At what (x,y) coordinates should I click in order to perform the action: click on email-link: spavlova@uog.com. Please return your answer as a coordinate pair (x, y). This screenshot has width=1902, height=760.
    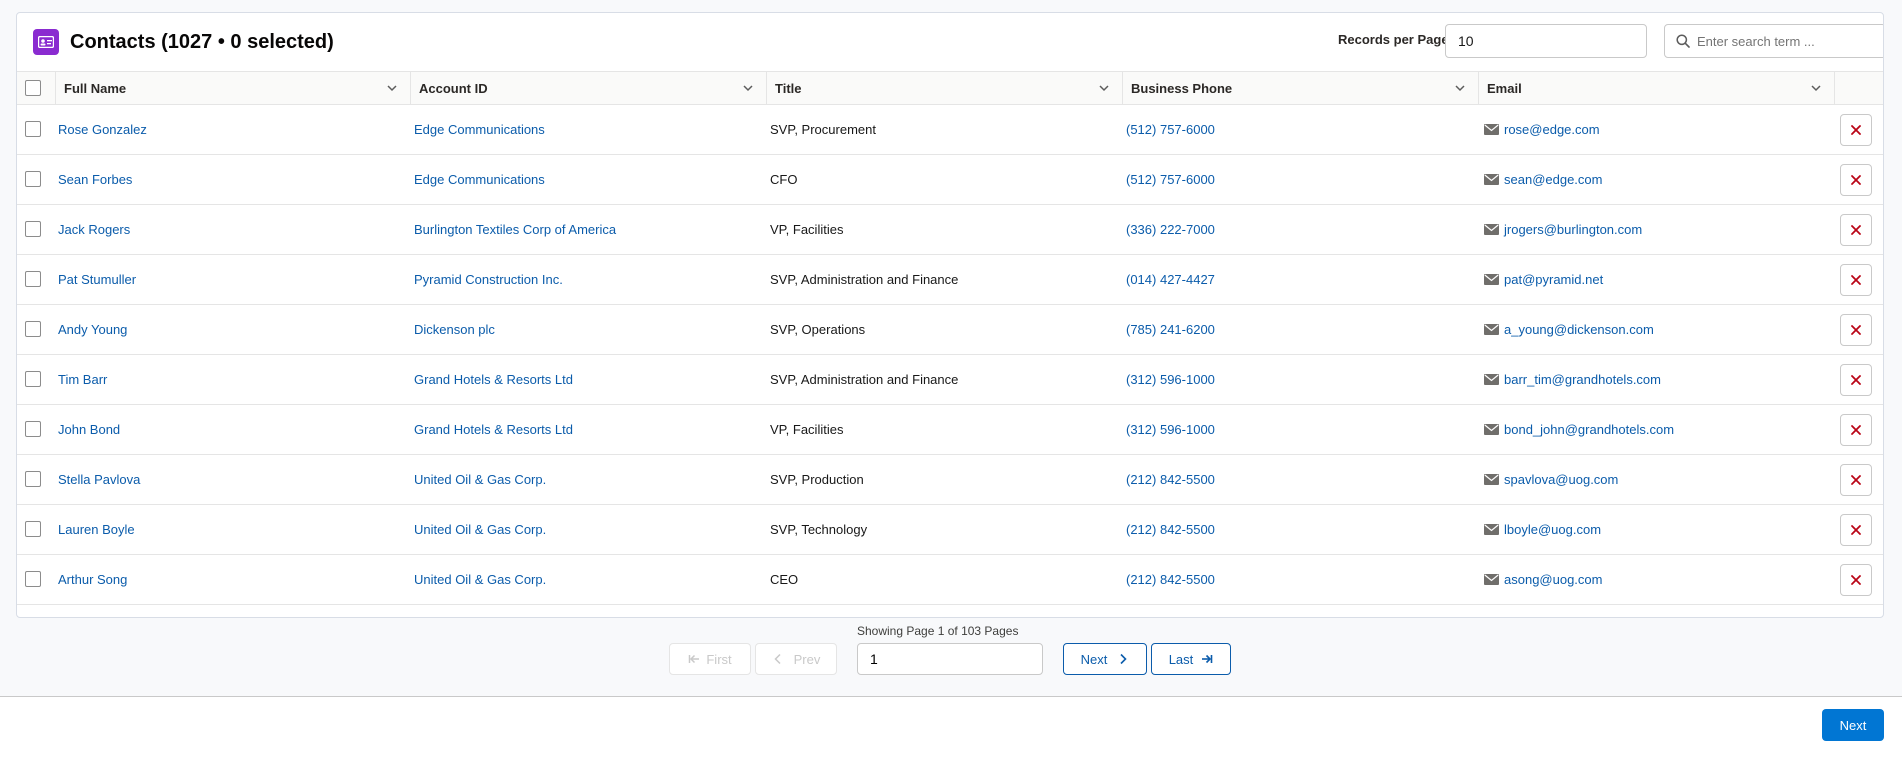
    Looking at the image, I should click on (1561, 479).